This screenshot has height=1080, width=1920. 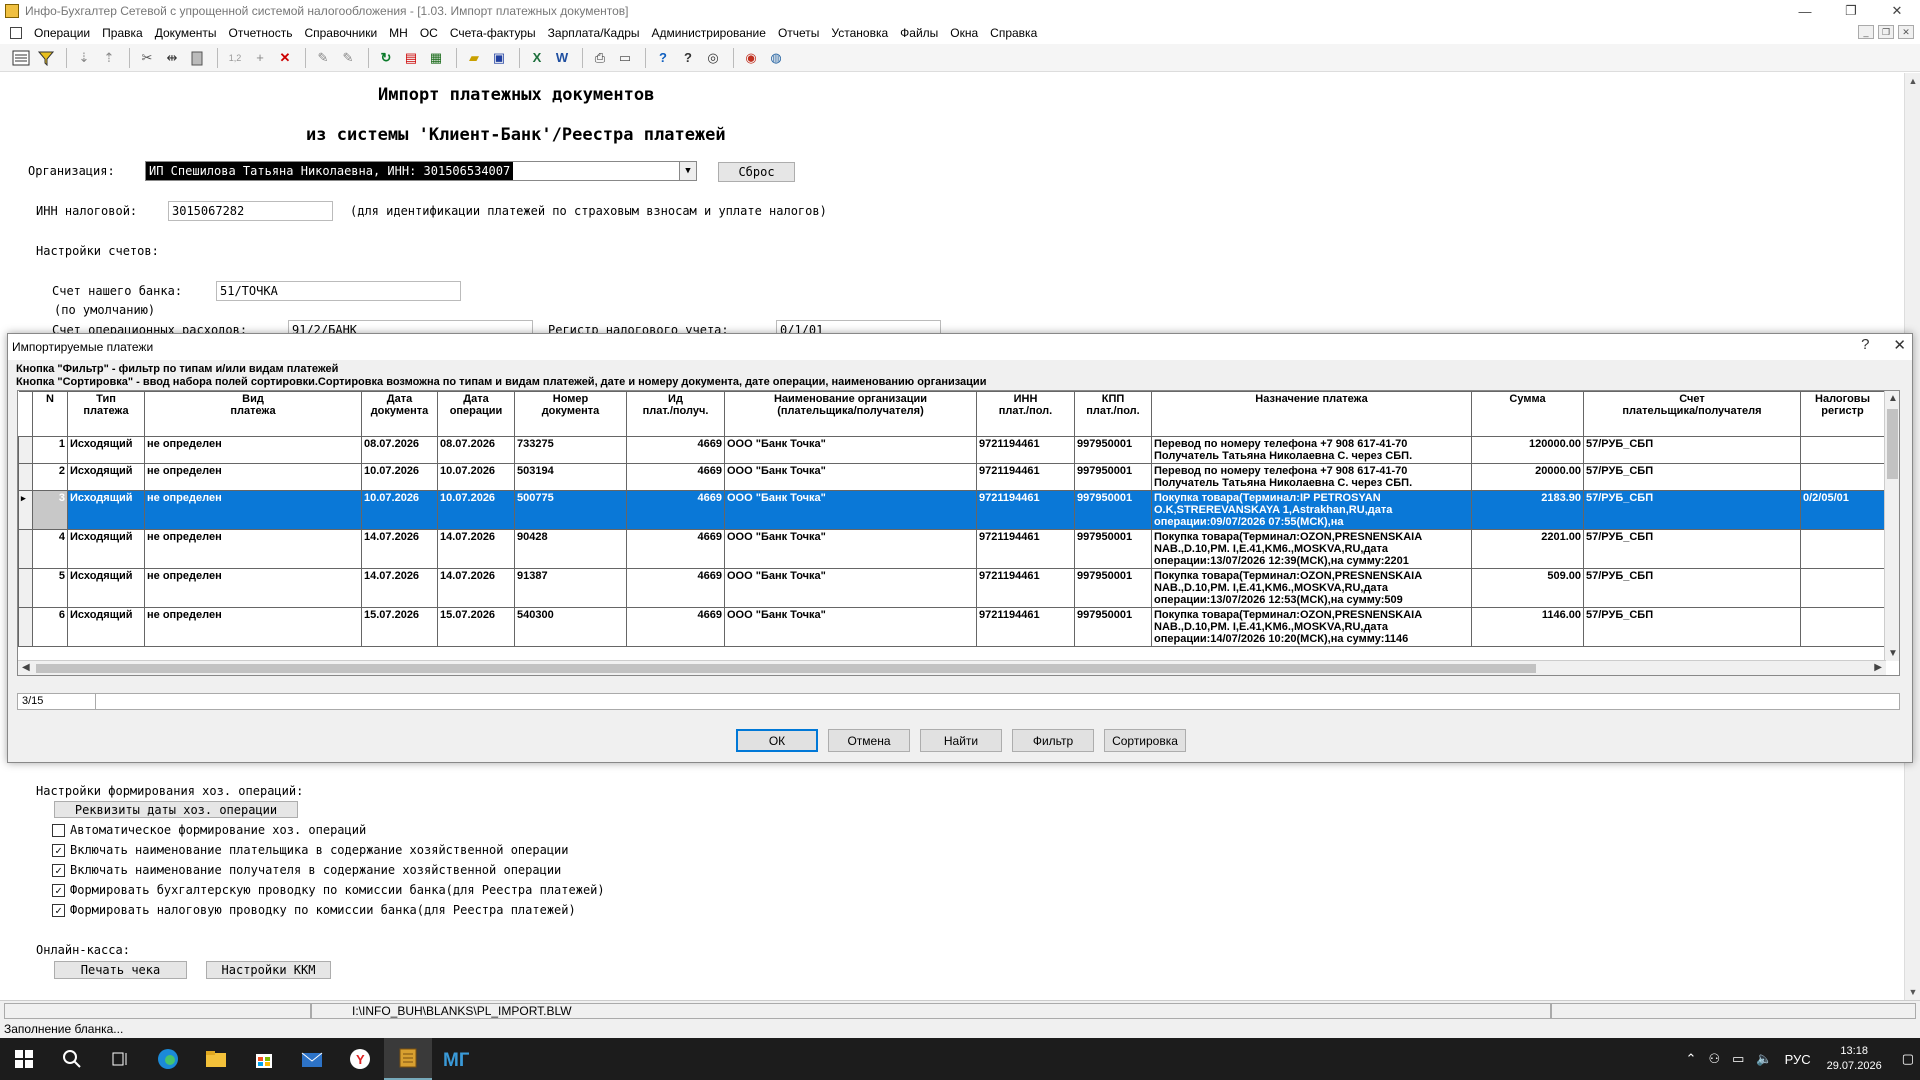 I want to click on row-indicator-arrow-icon: ▸, so click(x=25, y=510).